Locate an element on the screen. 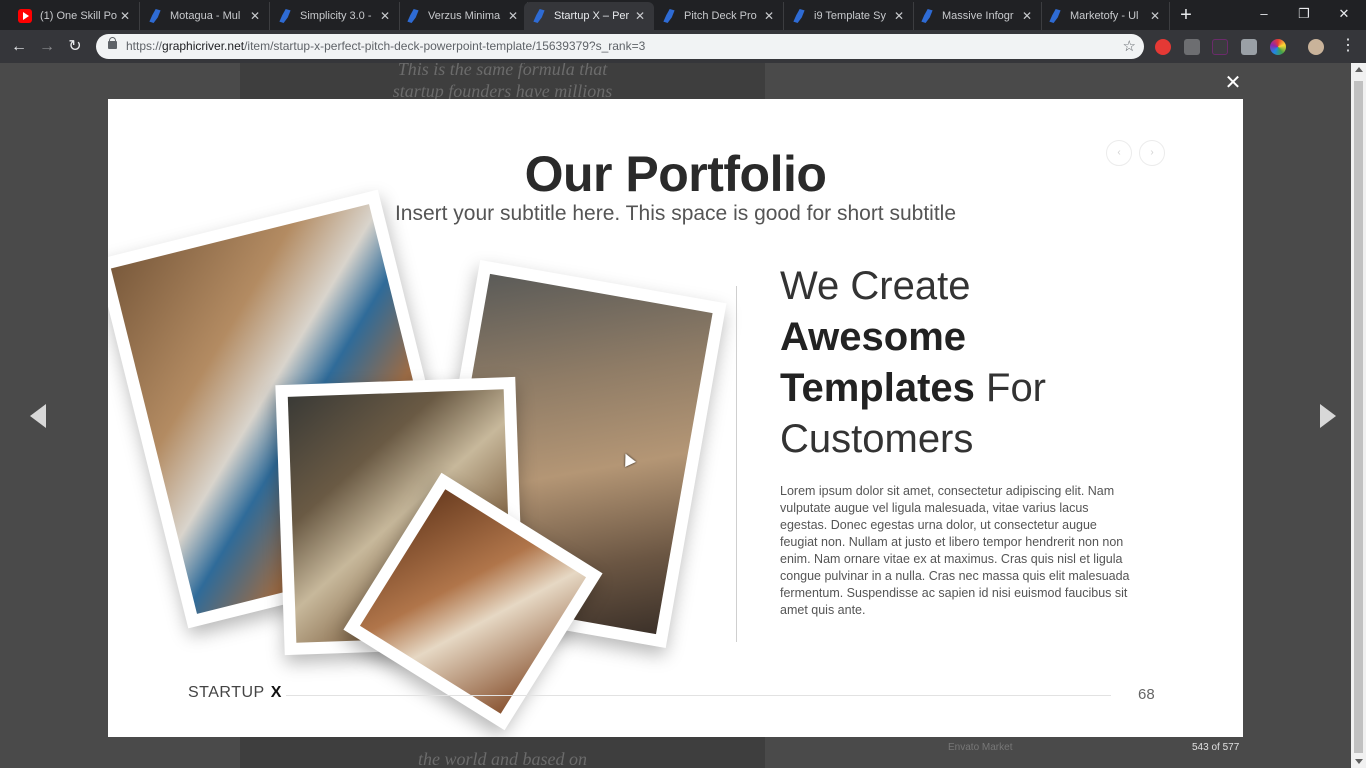 This screenshot has height=768, width=1366. tab-title: Massive Infogr is located at coordinates (978, 16).